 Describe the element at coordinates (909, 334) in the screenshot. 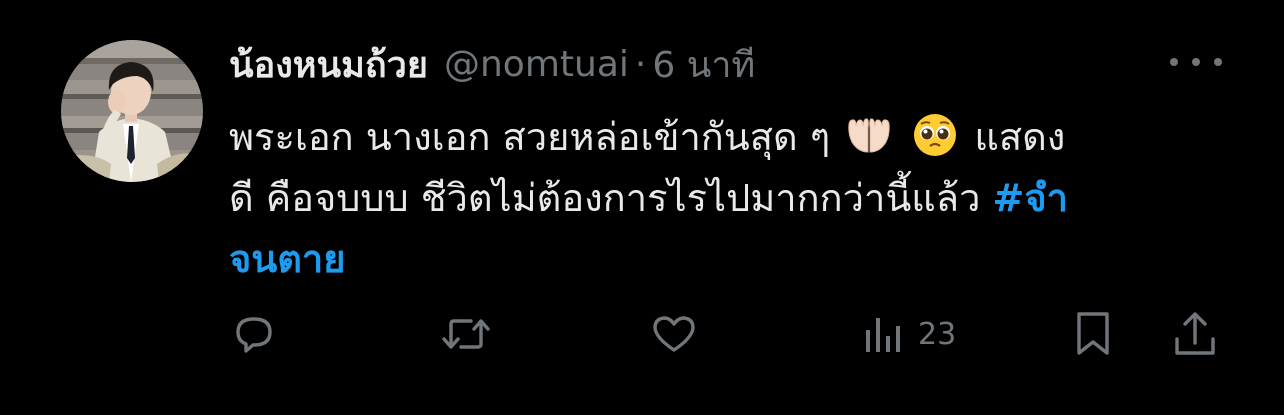

I see `views-button: 23` at that location.